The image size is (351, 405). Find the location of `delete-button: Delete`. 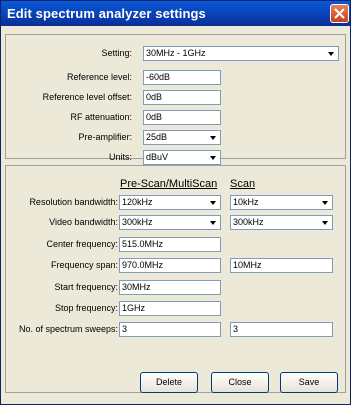

delete-button: Delete is located at coordinates (169, 382).